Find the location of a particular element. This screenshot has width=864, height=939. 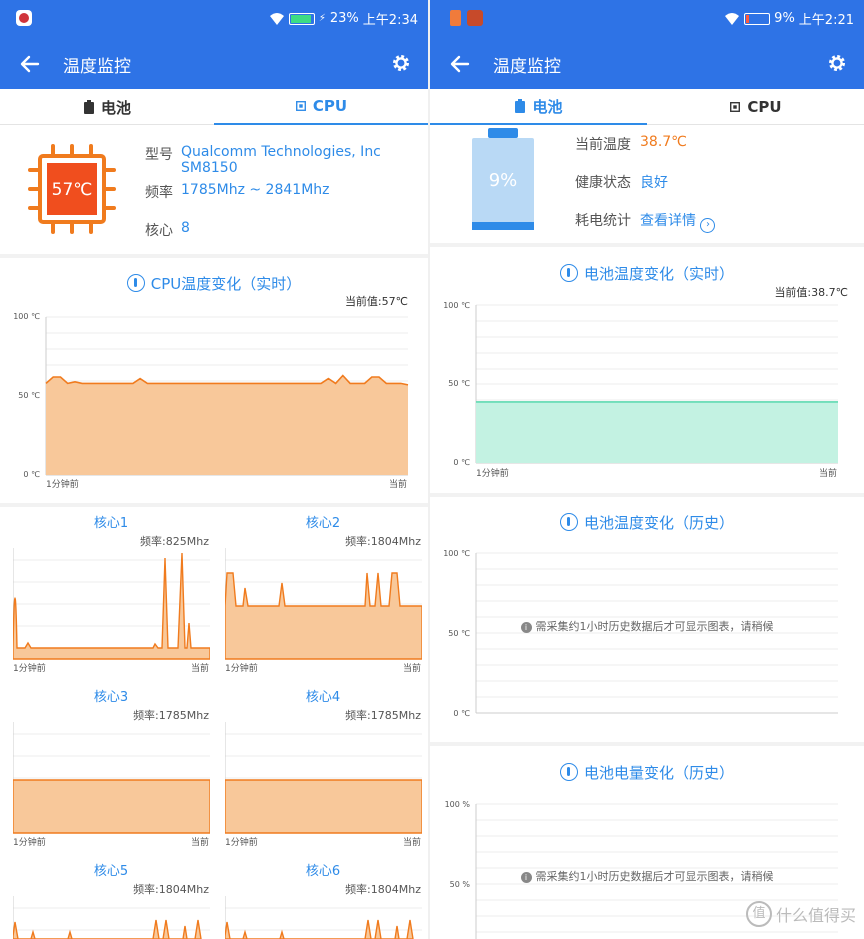

cpu-temp-area is located at coordinates (227, 425).